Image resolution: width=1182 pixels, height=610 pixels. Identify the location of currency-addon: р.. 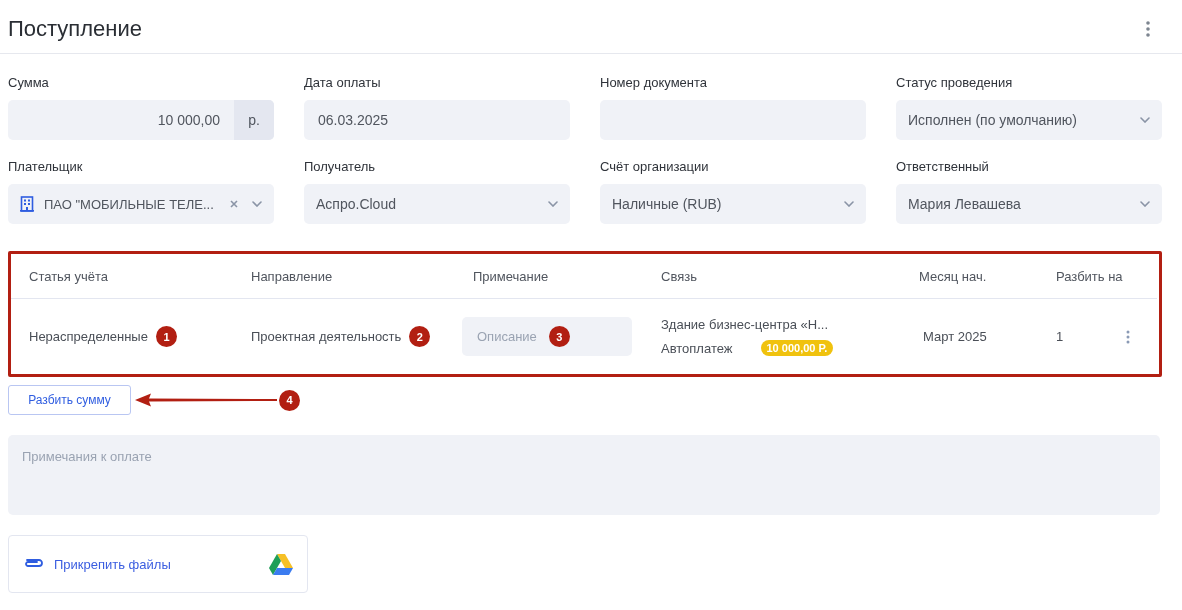
(254, 120).